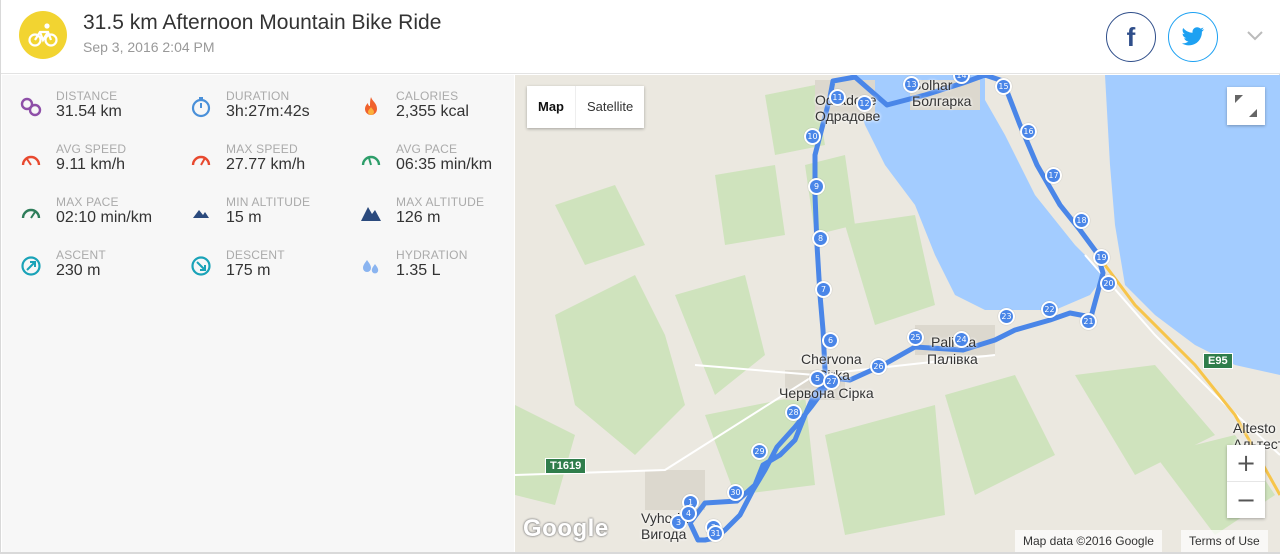 This screenshot has width=1280, height=554. What do you see at coordinates (831, 359) in the screenshot?
I see `map-label-chervona: Chervona` at bounding box center [831, 359].